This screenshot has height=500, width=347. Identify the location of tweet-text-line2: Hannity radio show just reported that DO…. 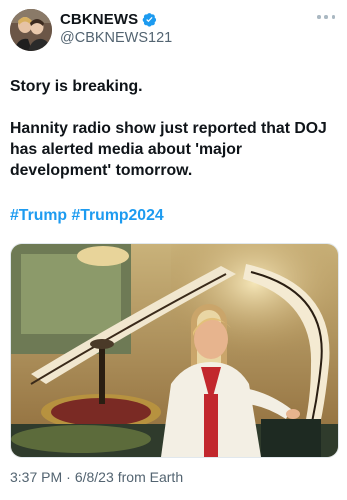
(168, 149).